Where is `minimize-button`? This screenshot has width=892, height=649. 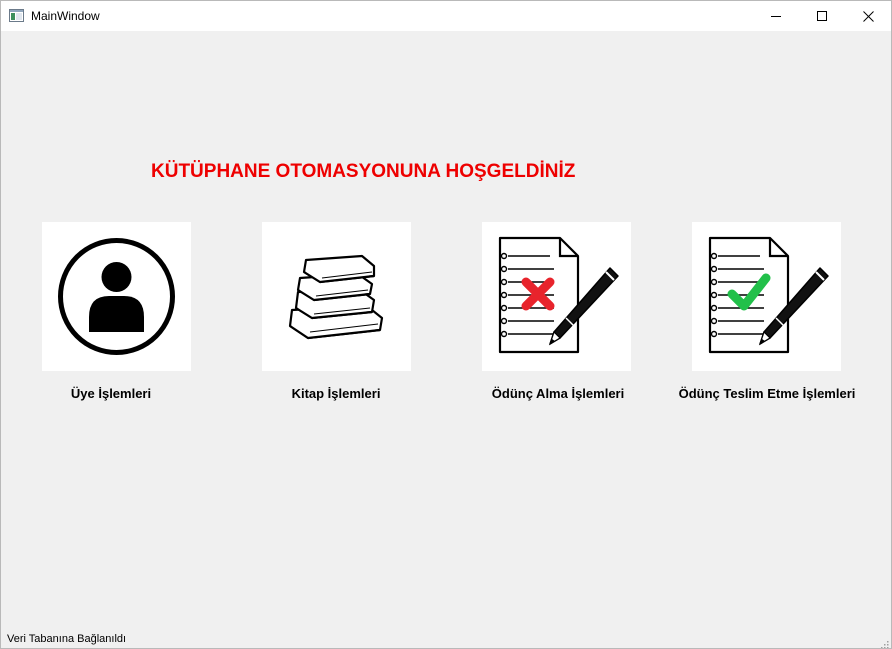
minimize-button is located at coordinates (776, 16).